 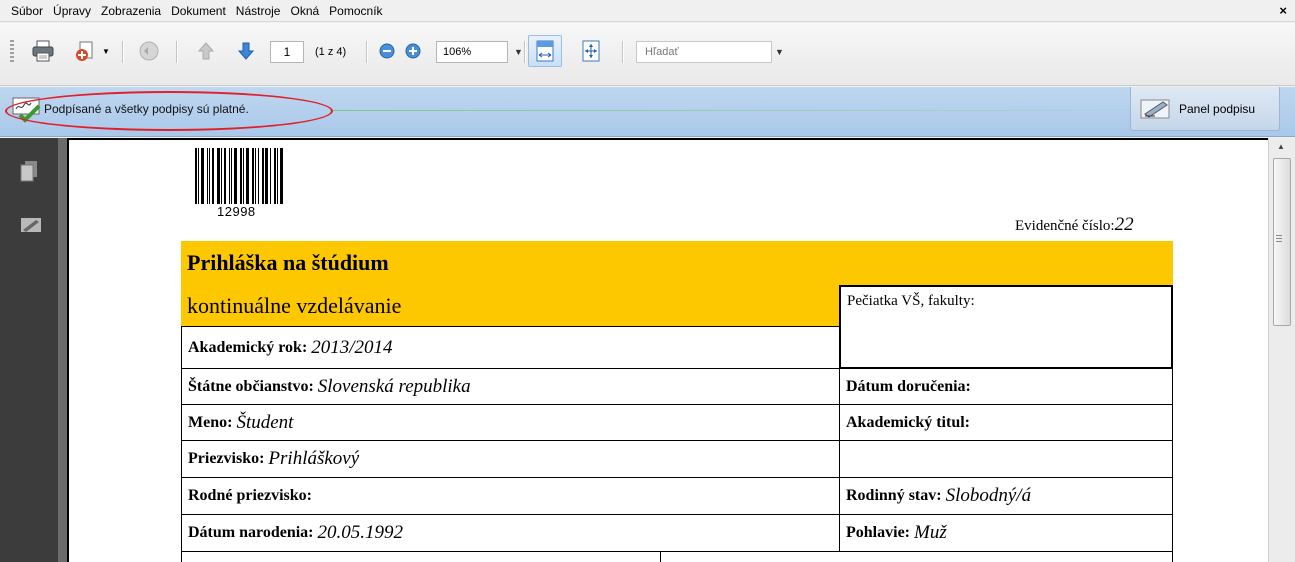 I want to click on field-label: Dátum narodenia:, so click(x=251, y=532).